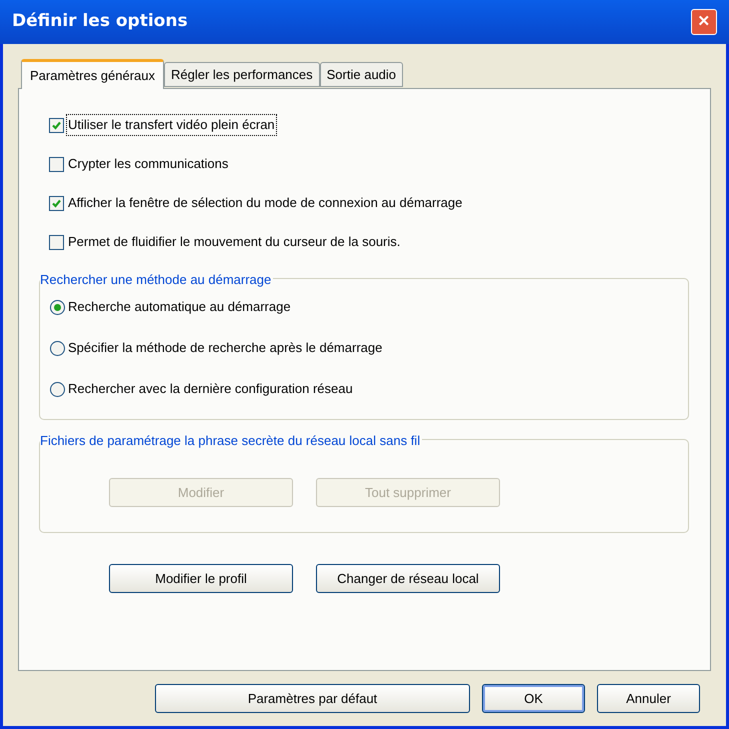 The height and width of the screenshot is (729, 729). I want to click on radio-label: Rechercher avec la dernière configuration réseau, so click(210, 389).